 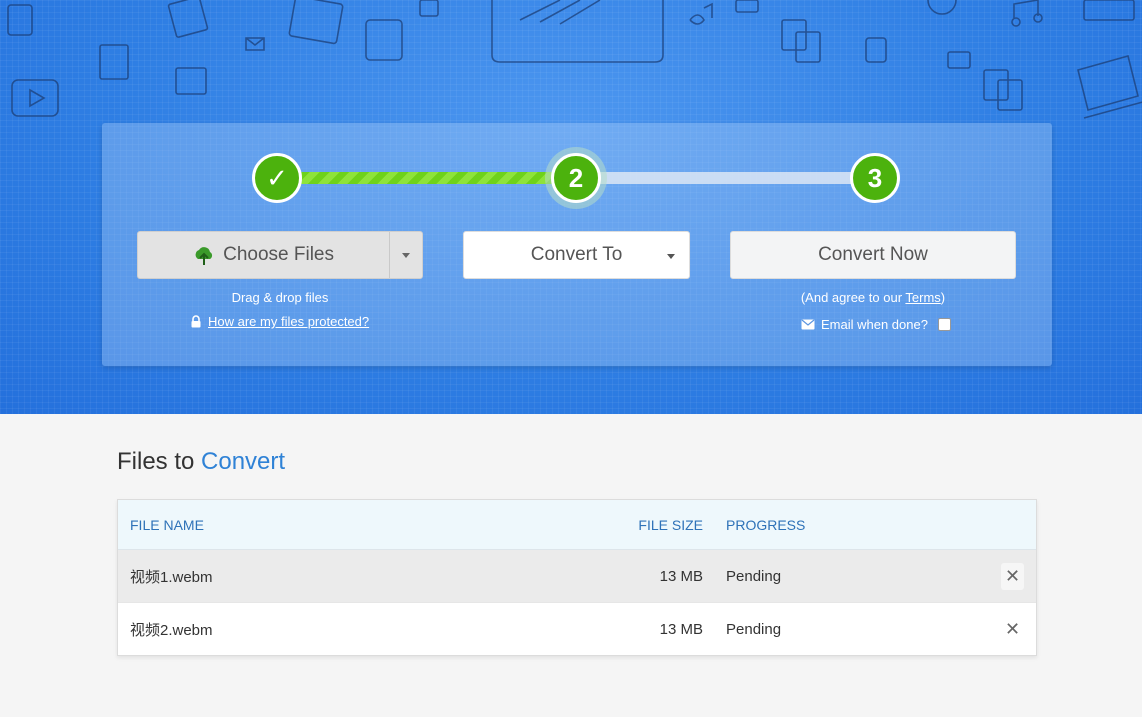 What do you see at coordinates (808, 324) in the screenshot?
I see `envelope-icon` at bounding box center [808, 324].